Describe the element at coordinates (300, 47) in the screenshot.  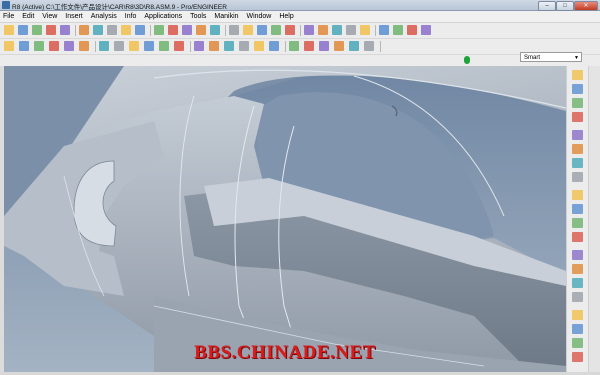
I see `secondary-toolbar` at that location.